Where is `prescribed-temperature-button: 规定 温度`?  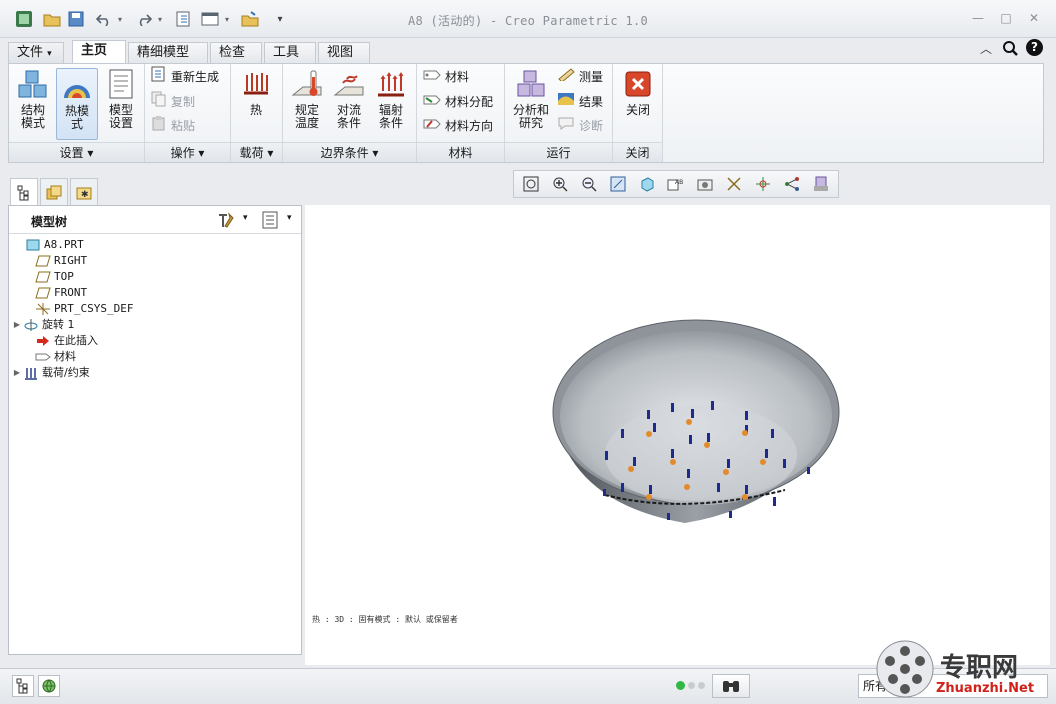
prescribed-temperature-button: 规定 温度 is located at coordinates (307, 99).